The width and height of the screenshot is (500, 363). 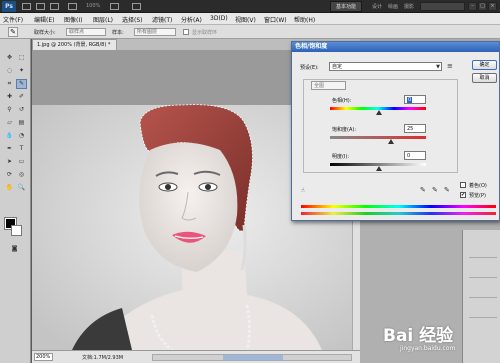 What do you see at coordinates (21, 97) in the screenshot?
I see `brush-tool-icon: ✐` at bounding box center [21, 97].